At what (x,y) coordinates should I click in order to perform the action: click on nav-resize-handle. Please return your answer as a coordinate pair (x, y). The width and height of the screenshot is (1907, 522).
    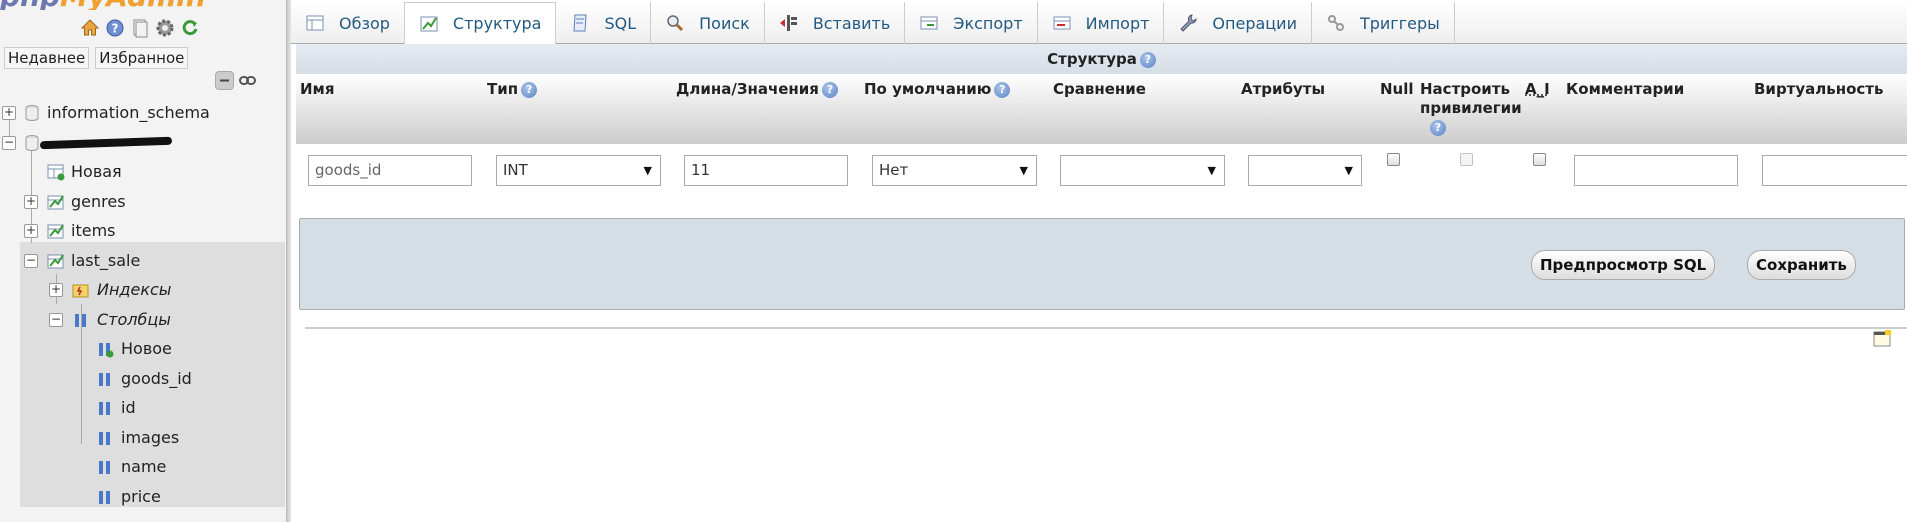
    Looking at the image, I should click on (289, 261).